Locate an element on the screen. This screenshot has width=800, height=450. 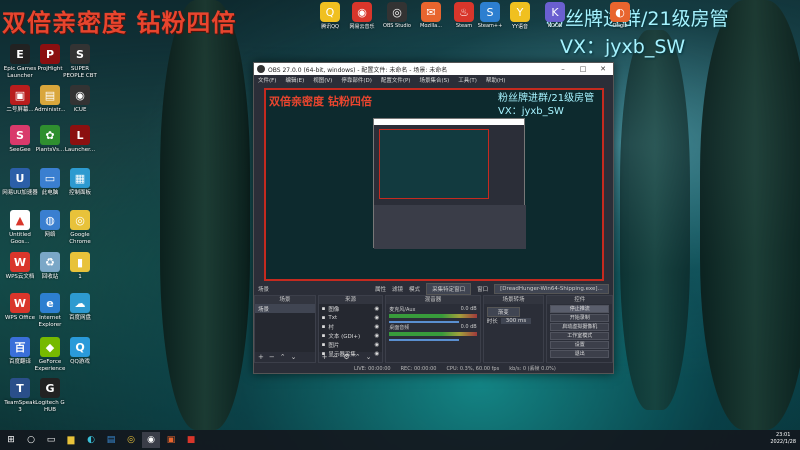
top-app-label: Steam++ is located at coordinates (490, 26).